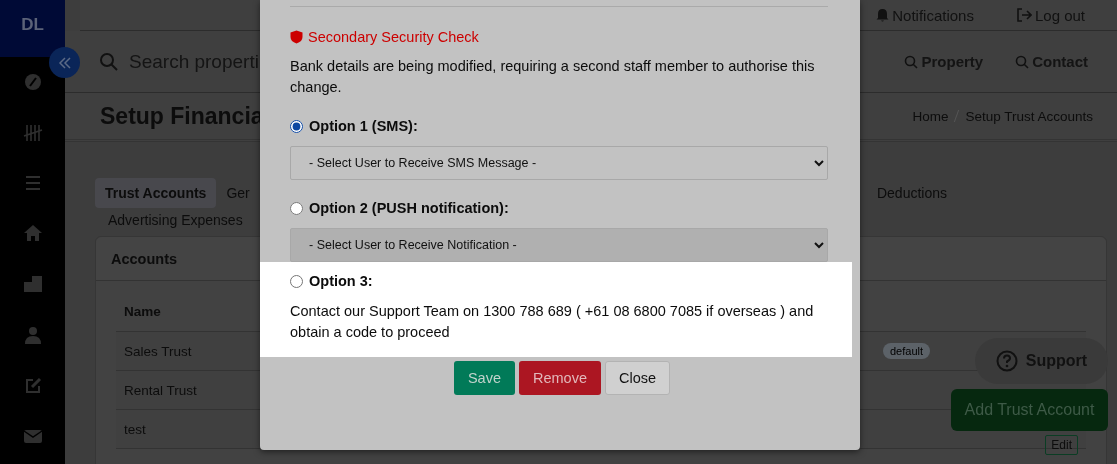 Image resolution: width=1117 pixels, height=464 pixels. I want to click on logo: DL, so click(32, 28).